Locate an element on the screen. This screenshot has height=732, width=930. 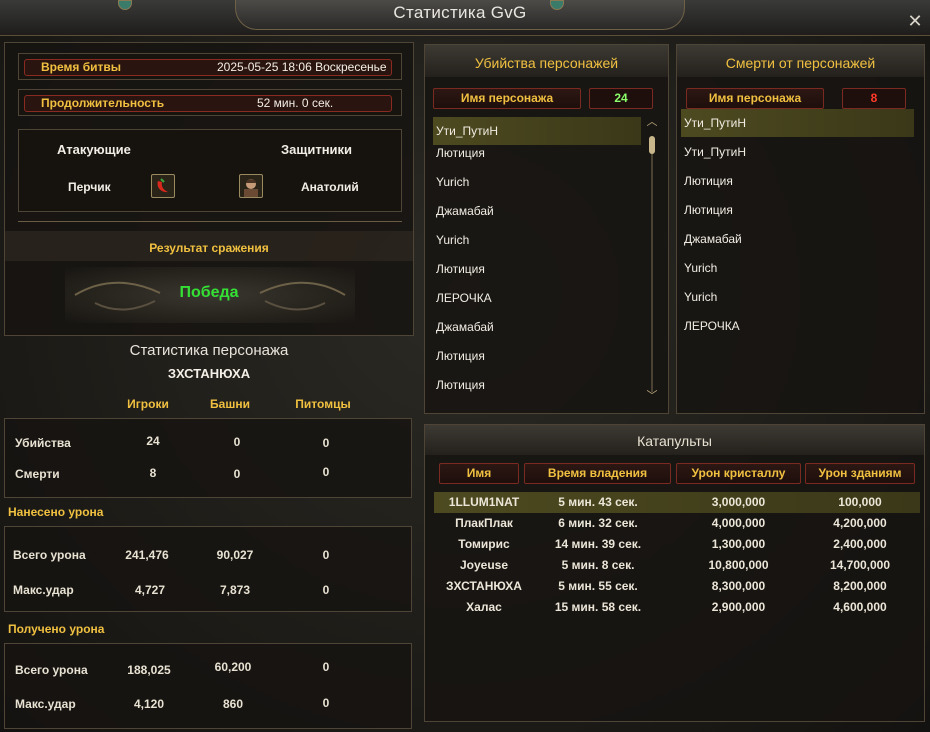
damage-taken-box is located at coordinates (208, 686).